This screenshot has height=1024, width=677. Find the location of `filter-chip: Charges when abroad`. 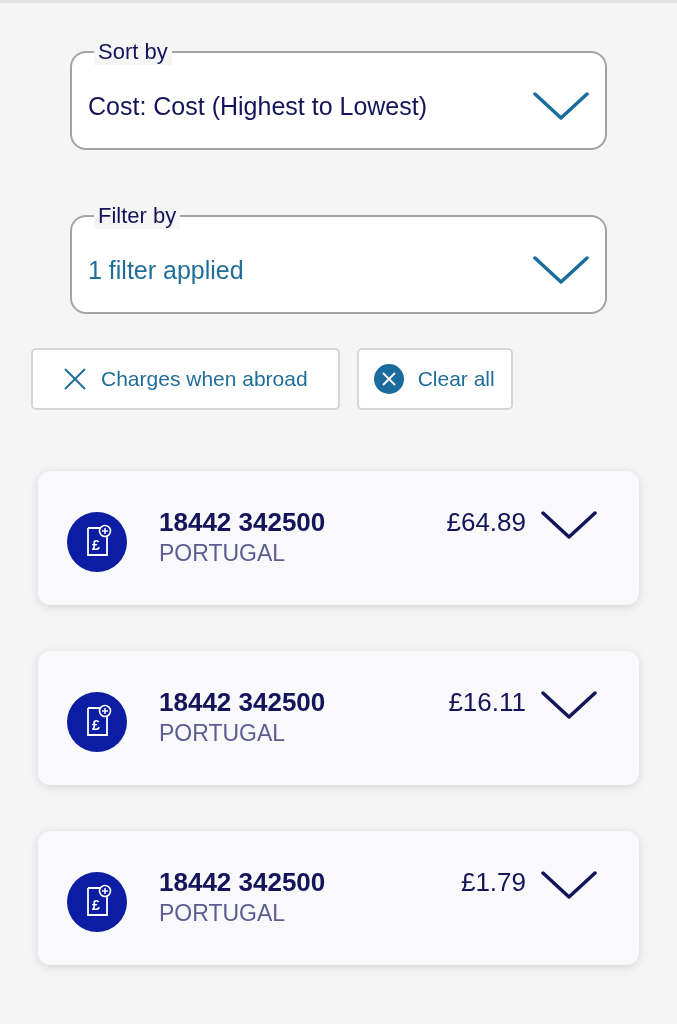

filter-chip: Charges when abroad is located at coordinates (185, 379).